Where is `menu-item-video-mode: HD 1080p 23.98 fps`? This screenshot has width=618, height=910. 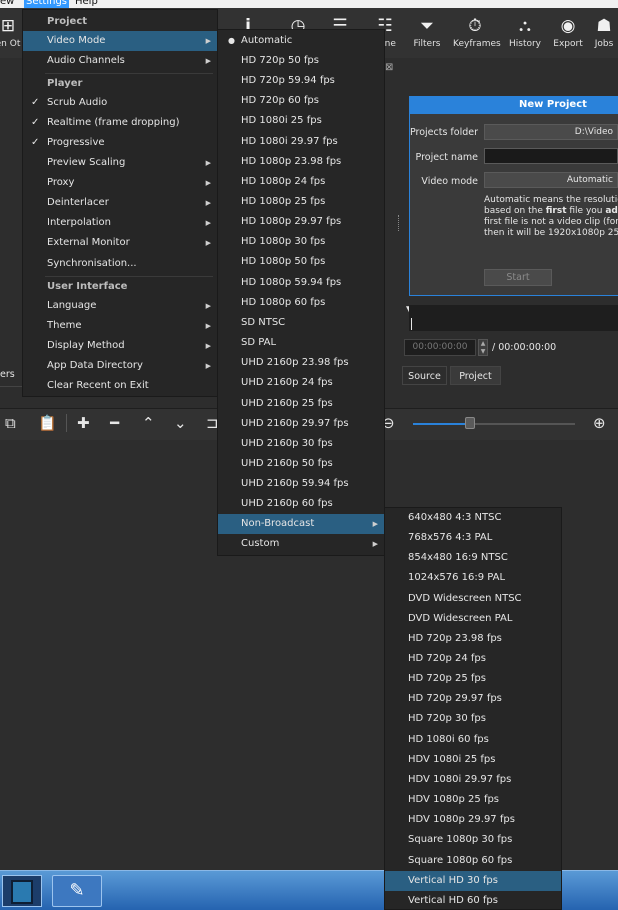 menu-item-video-mode: HD 1080p 23.98 fps is located at coordinates (301, 162).